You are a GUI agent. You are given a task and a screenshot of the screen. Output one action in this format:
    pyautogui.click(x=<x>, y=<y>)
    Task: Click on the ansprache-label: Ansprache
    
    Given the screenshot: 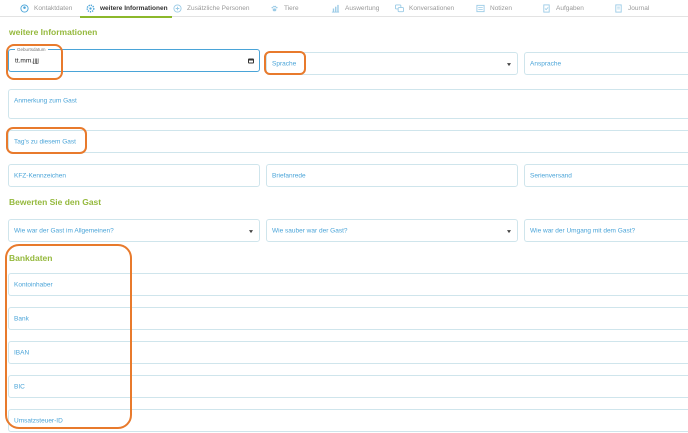 What is the action you would take?
    pyautogui.click(x=546, y=63)
    